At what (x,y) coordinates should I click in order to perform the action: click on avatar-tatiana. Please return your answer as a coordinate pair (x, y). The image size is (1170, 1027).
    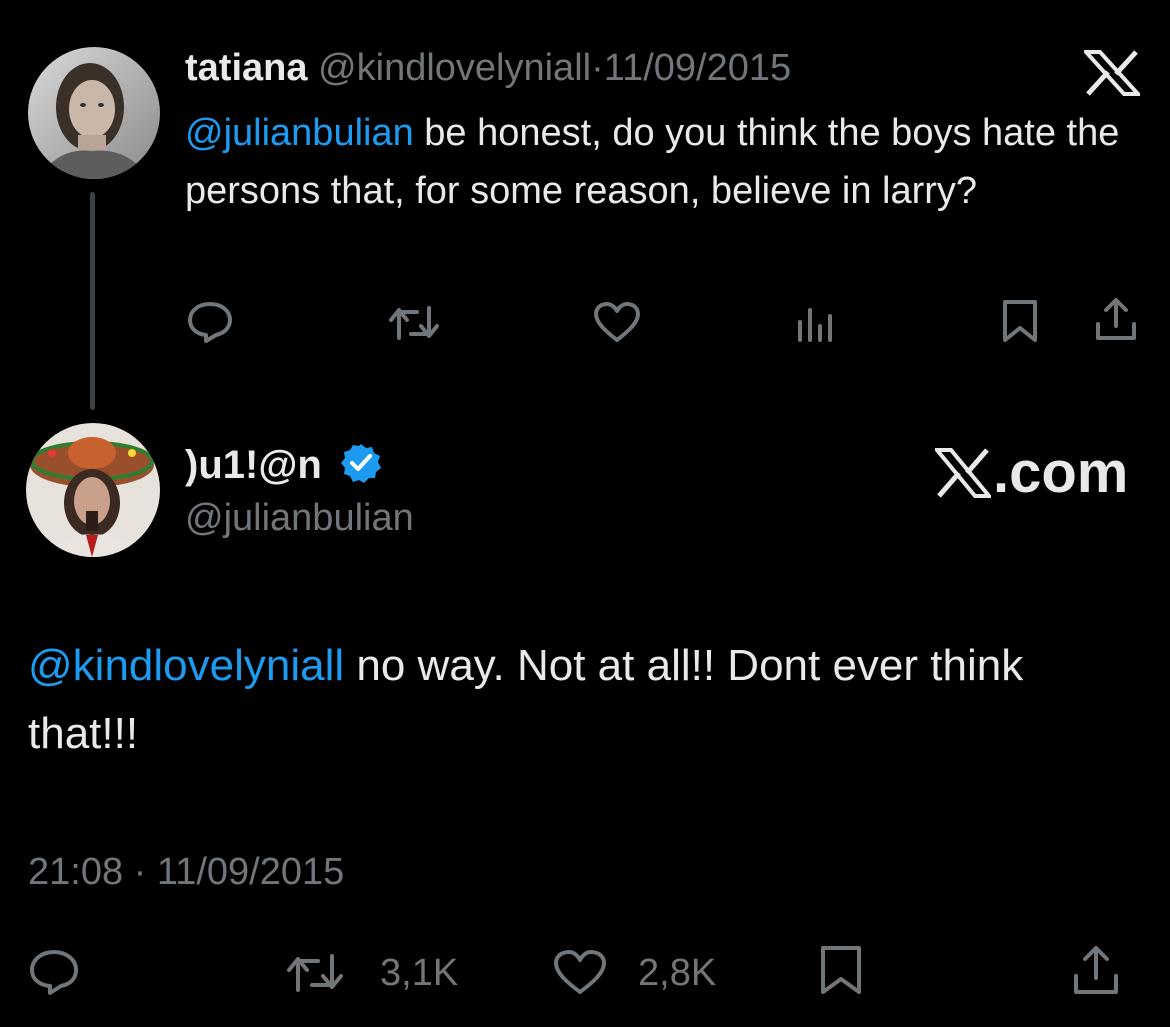
    Looking at the image, I should click on (94, 113).